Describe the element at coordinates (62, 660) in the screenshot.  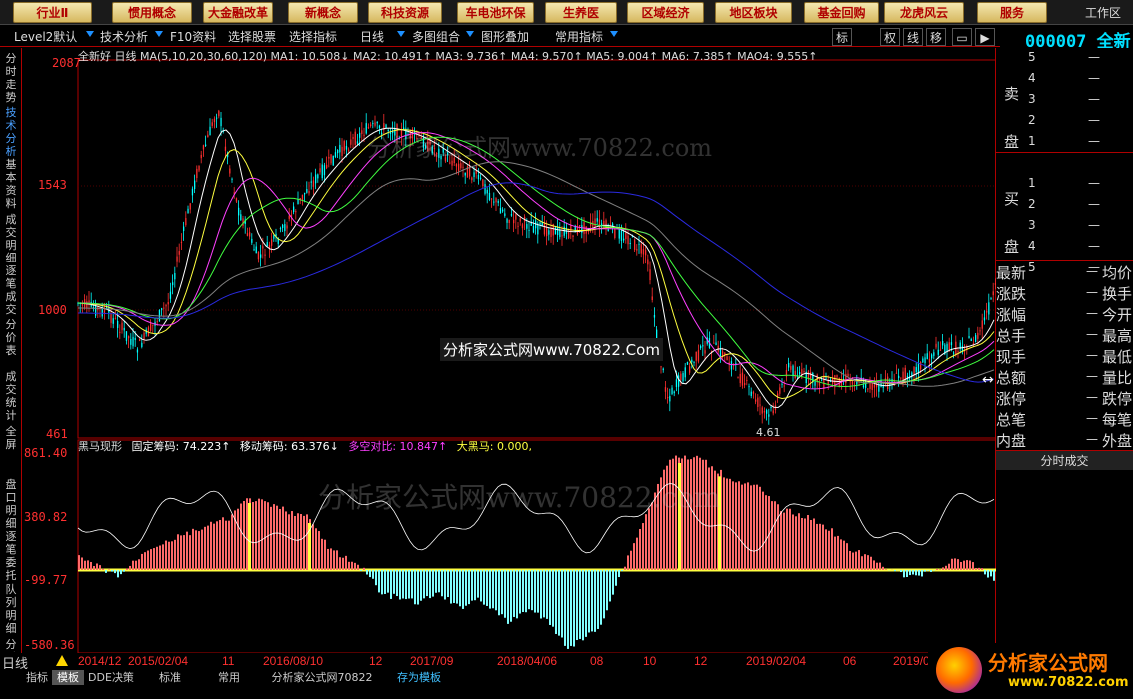
I see `triangle-up-icon` at that location.